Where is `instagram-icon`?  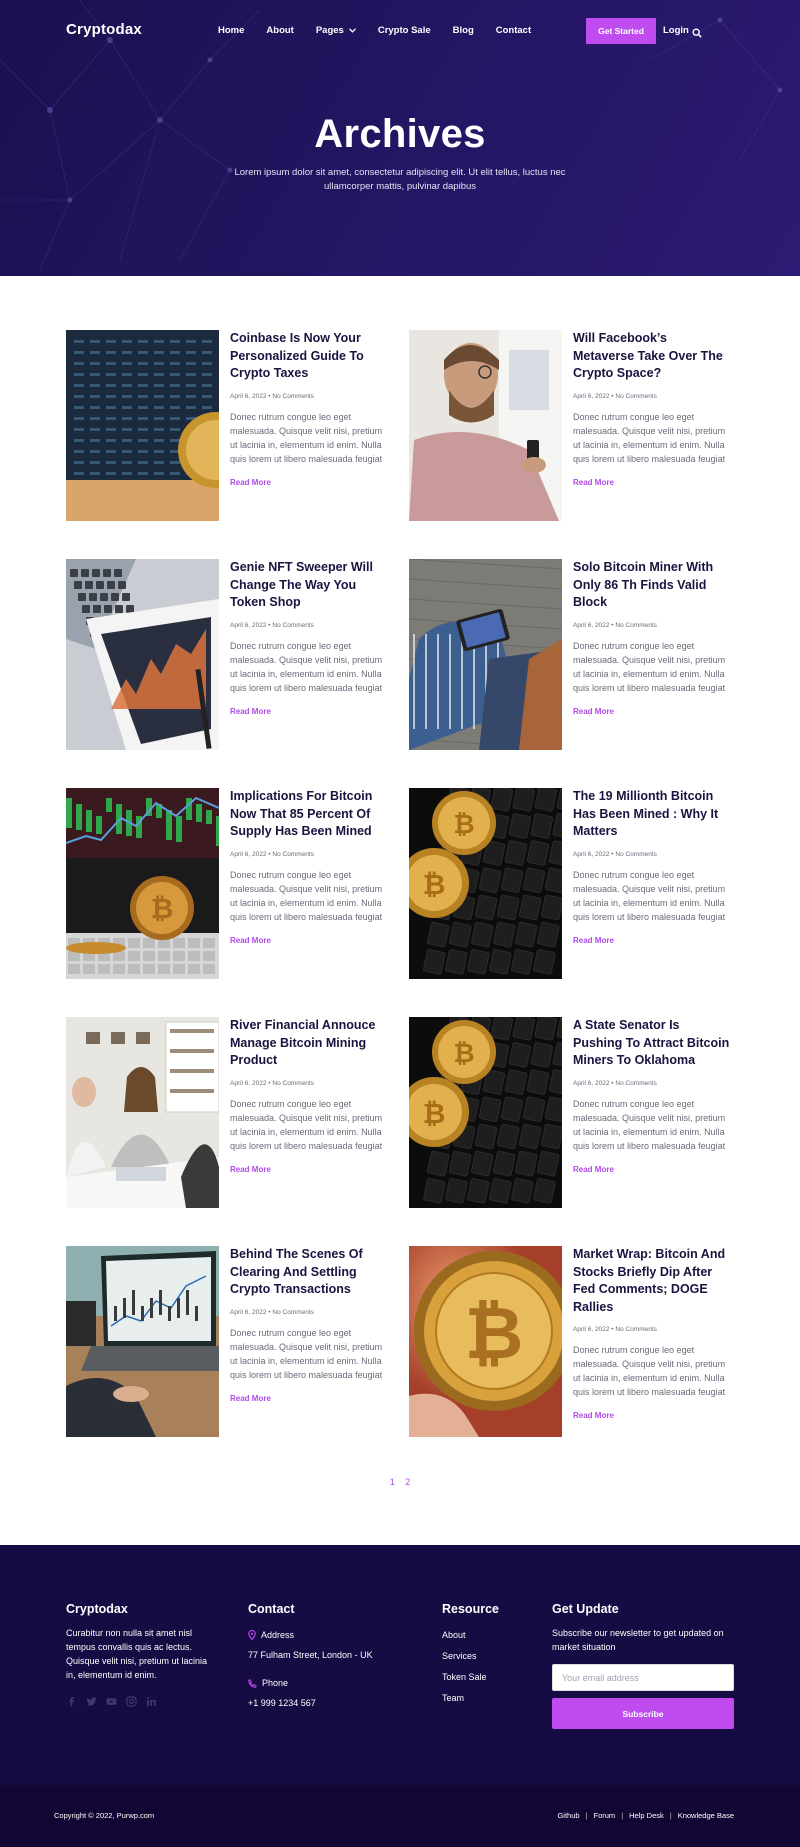
instagram-icon is located at coordinates (131, 1701).